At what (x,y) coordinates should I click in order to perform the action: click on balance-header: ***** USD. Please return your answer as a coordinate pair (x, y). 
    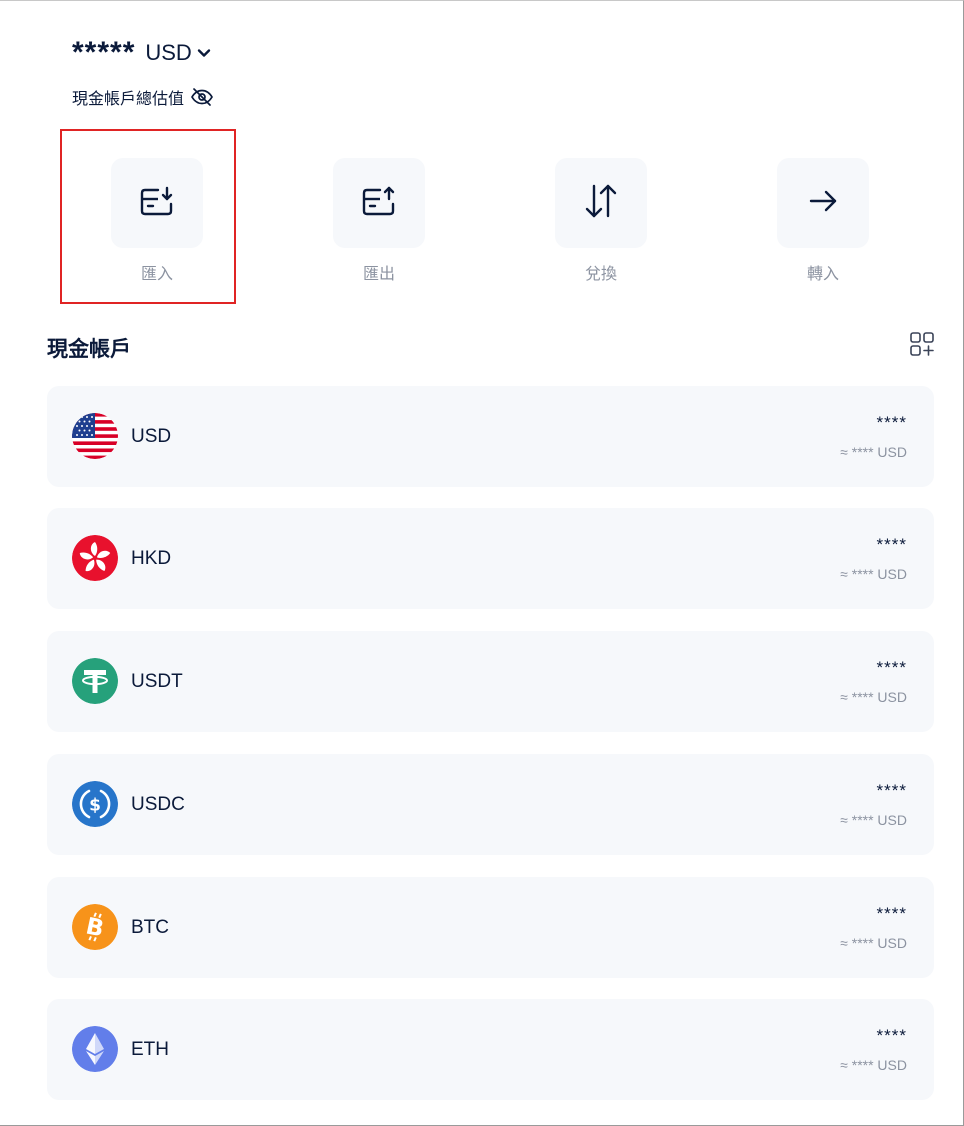
    Looking at the image, I should click on (142, 53).